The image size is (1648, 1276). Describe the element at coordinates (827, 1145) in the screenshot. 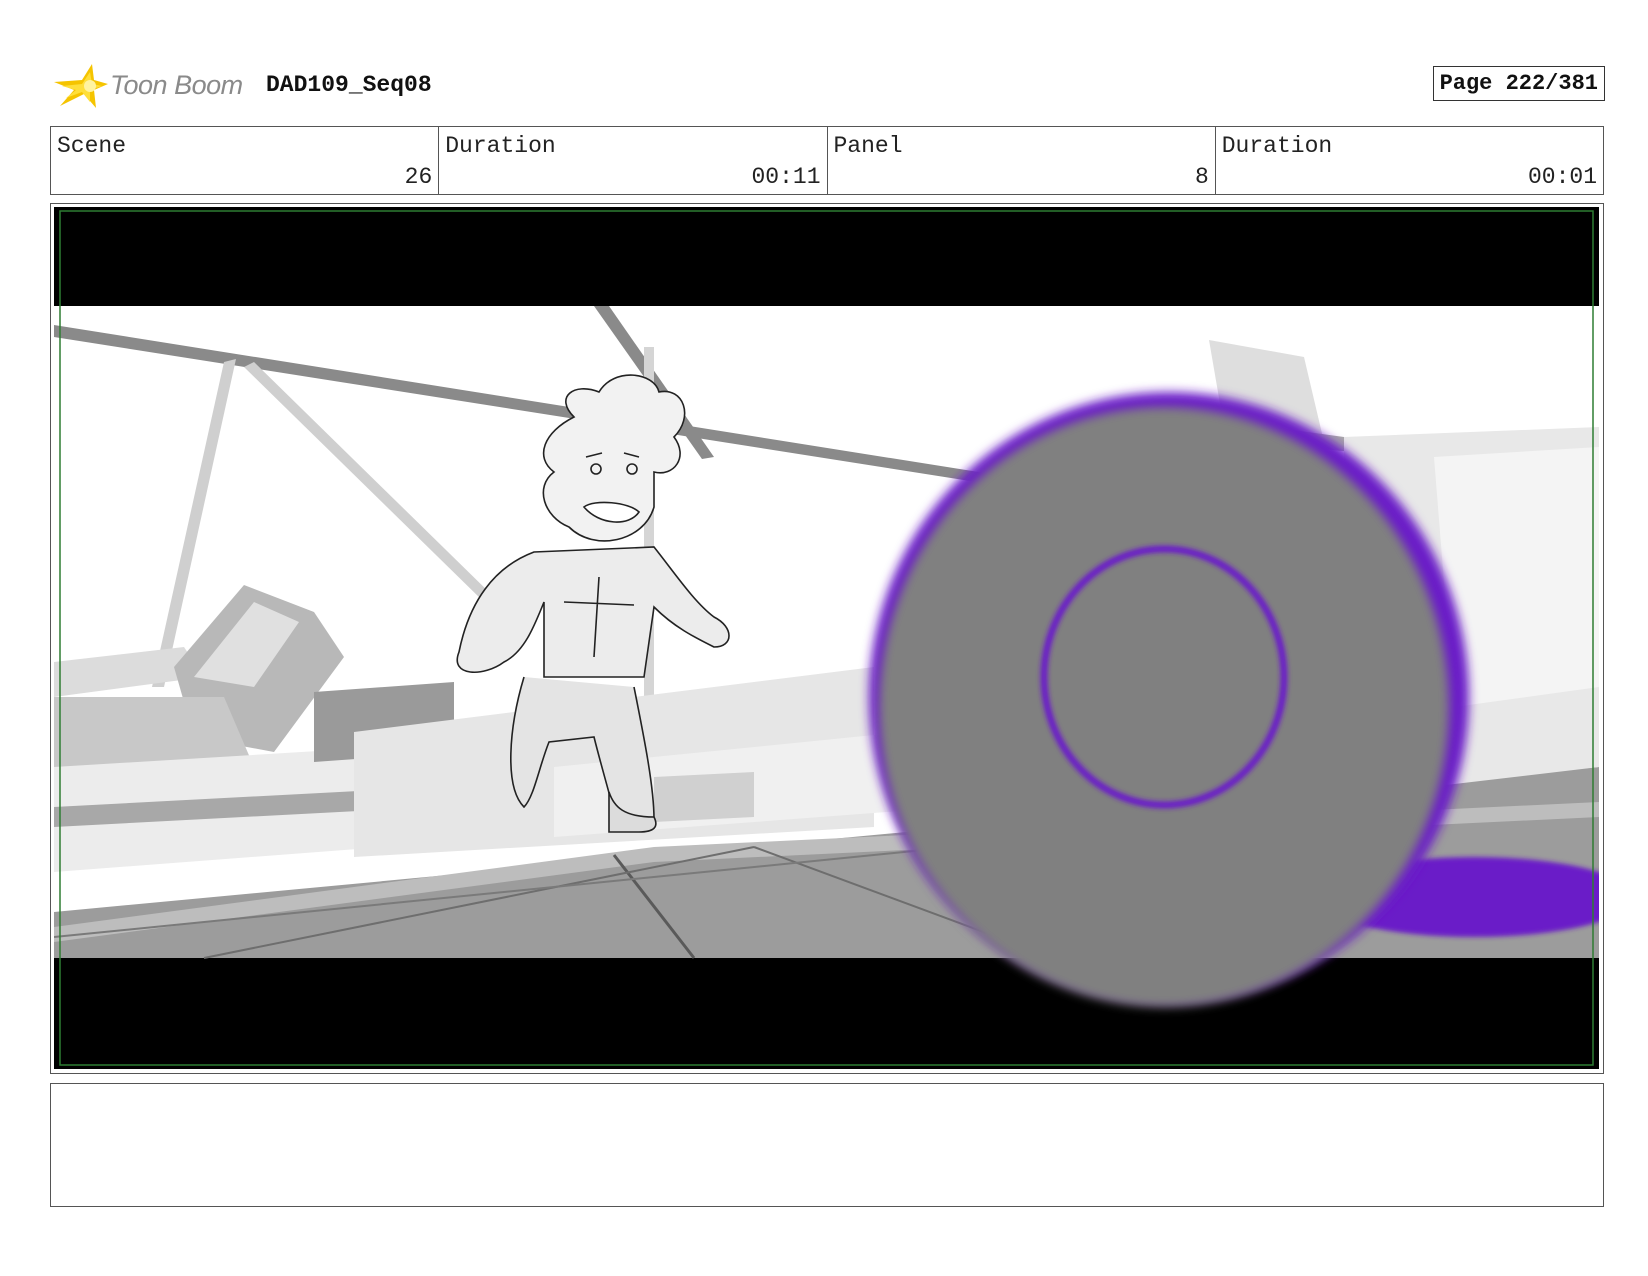

I see `panel-notes-box` at that location.